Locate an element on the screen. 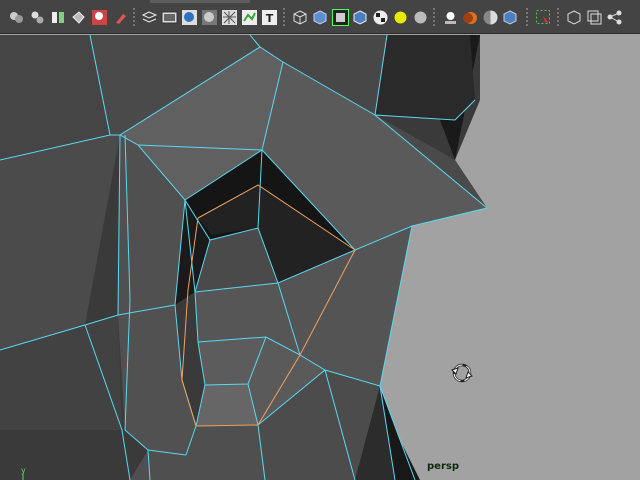 The width and height of the screenshot is (640, 480). snap-icon is located at coordinates (58, 17).